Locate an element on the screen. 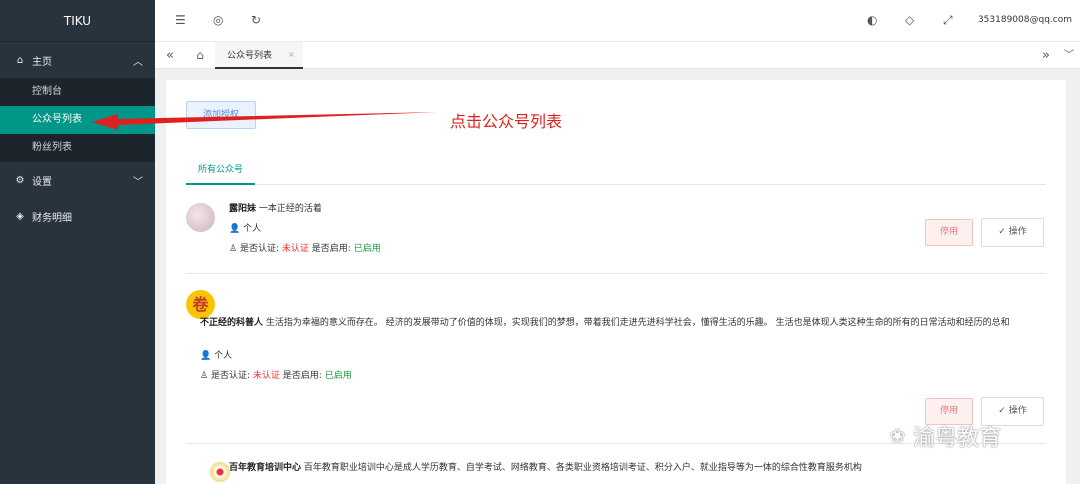 This screenshot has width=1080, height=484. arrow-shape is located at coordinates (265, 121).